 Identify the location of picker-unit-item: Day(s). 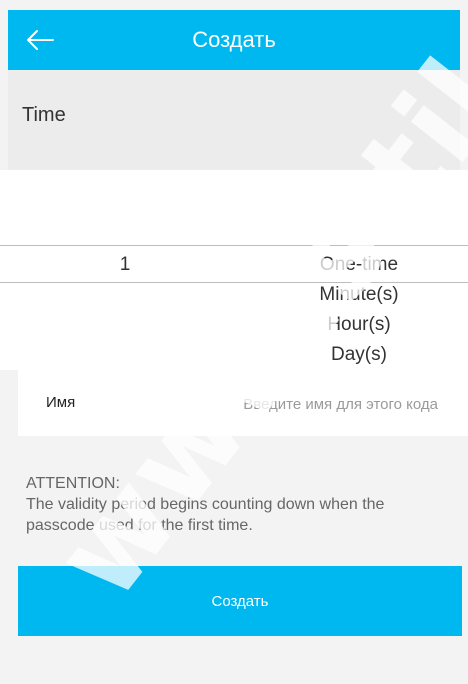
(359, 355).